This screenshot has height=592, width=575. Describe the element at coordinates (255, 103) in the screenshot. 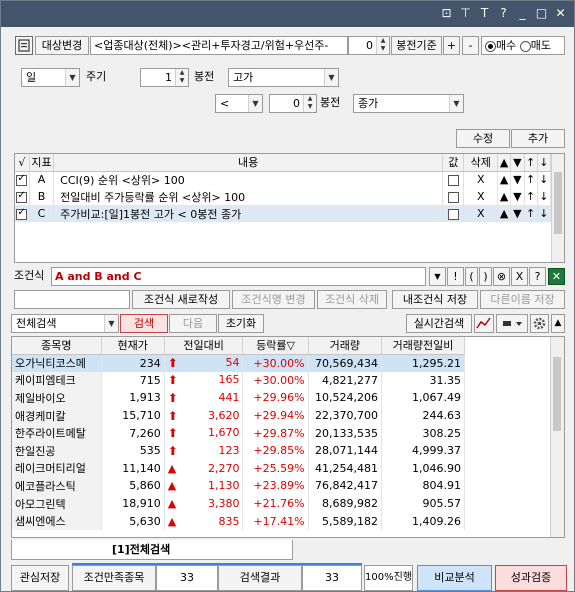

I see `chevron-down-icon: ▼` at that location.